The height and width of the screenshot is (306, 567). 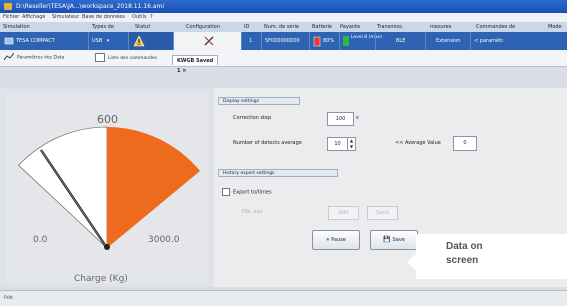 I want to click on gauge-unit-label: Charge (Kg), so click(x=101, y=279).